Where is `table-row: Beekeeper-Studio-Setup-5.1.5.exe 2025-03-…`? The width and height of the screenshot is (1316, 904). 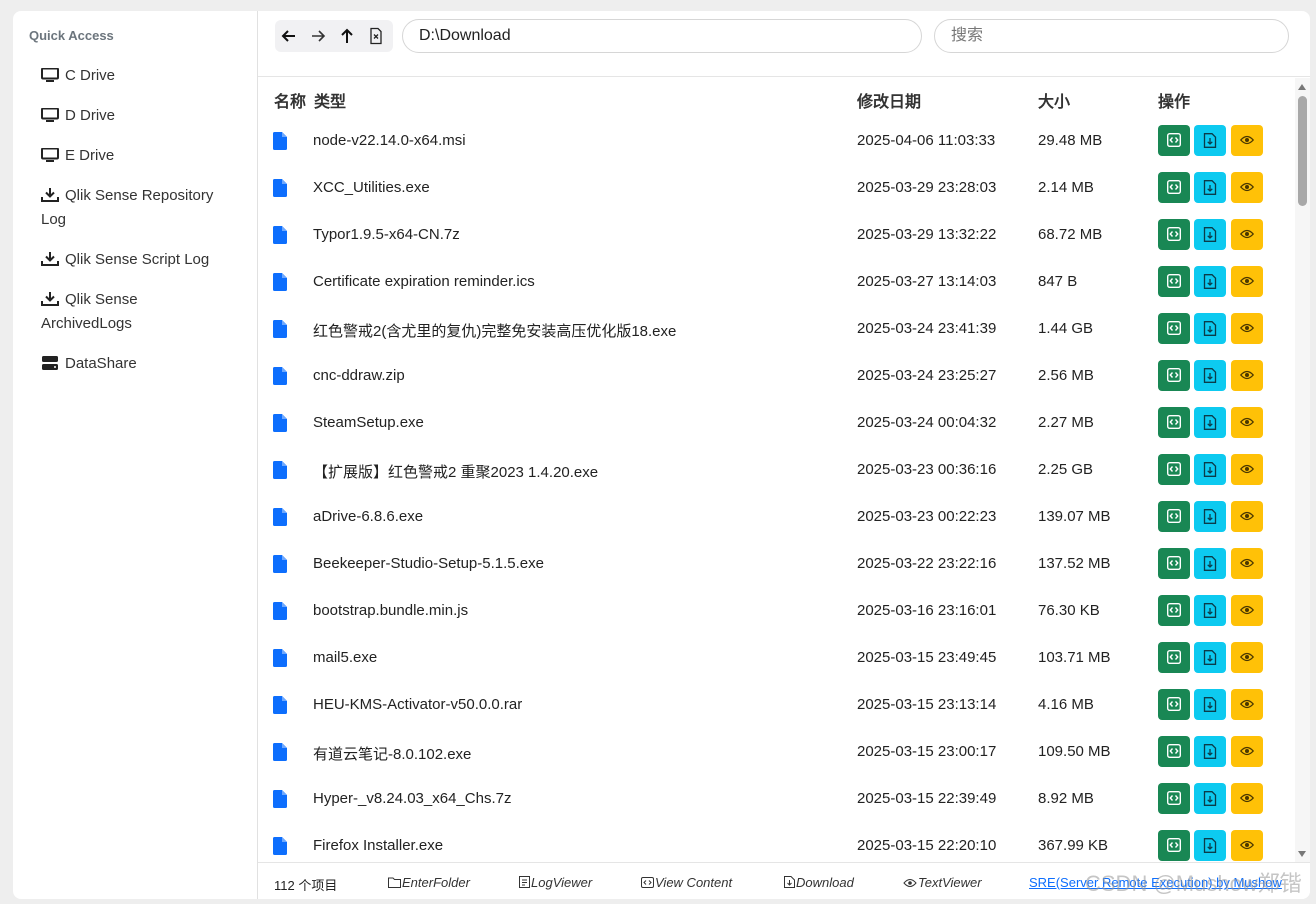 table-row: Beekeeper-Studio-Setup-5.1.5.exe 2025-03-… is located at coordinates (774, 564).